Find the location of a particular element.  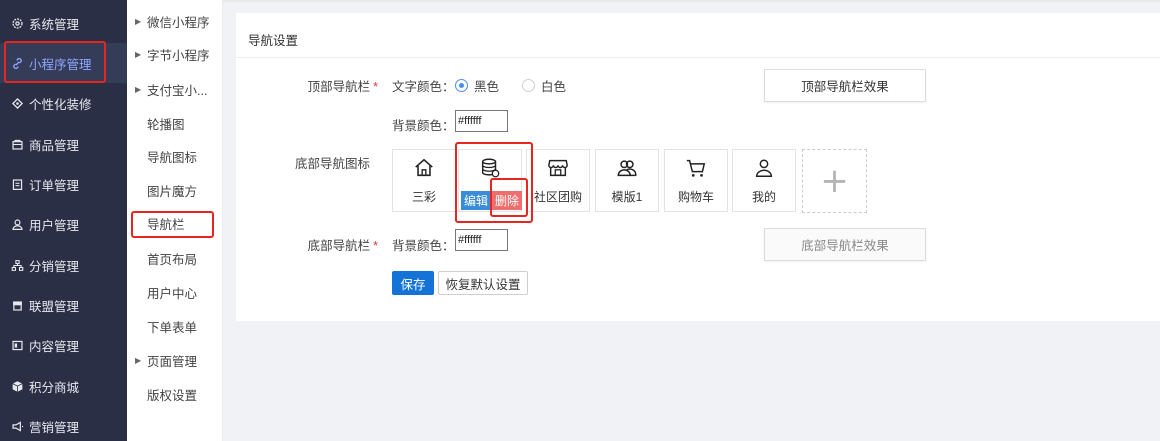

submenu-item-label: 轮播图 is located at coordinates (166, 124).